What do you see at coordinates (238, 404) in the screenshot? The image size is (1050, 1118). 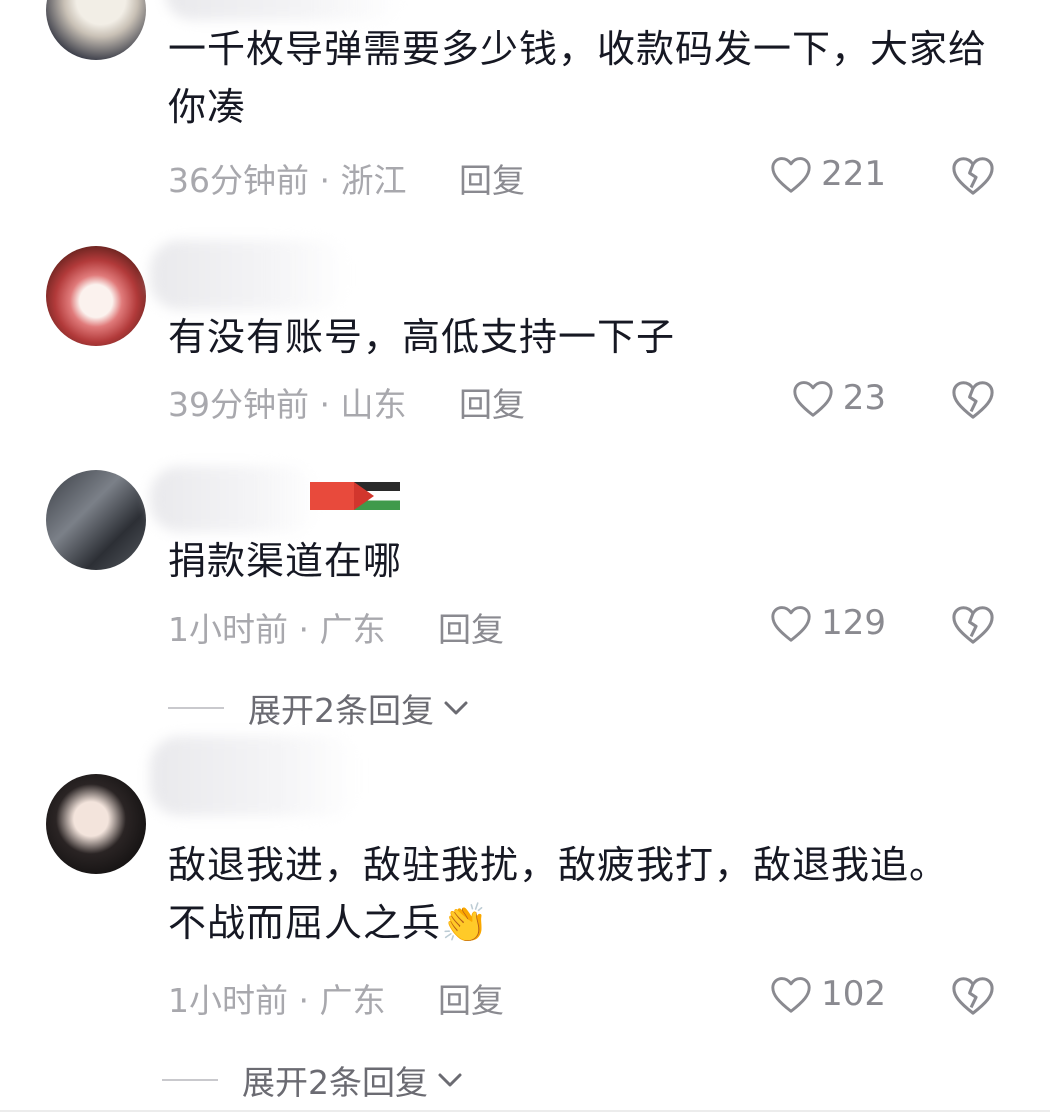 I see `comment-time: 39分钟前` at bounding box center [238, 404].